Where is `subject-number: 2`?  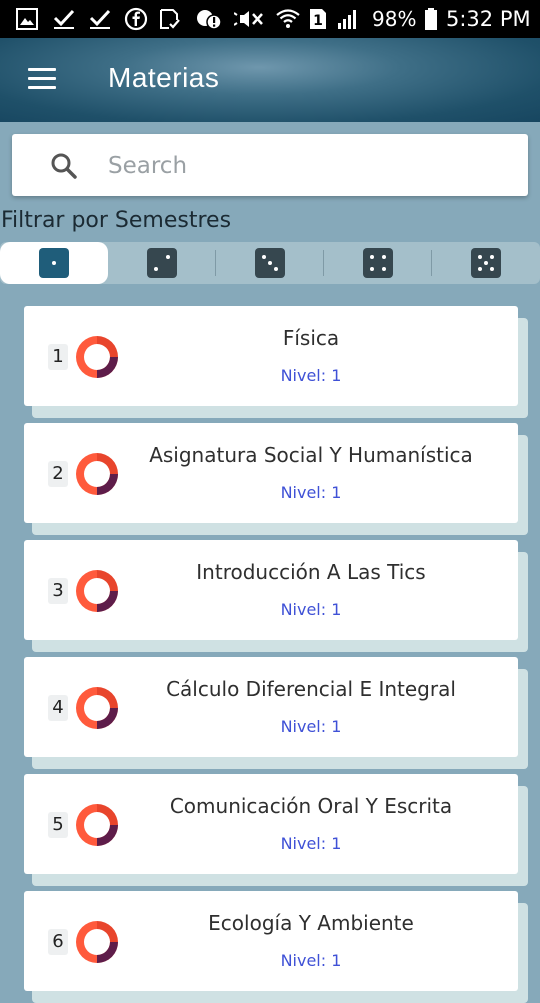 subject-number: 2 is located at coordinates (58, 474).